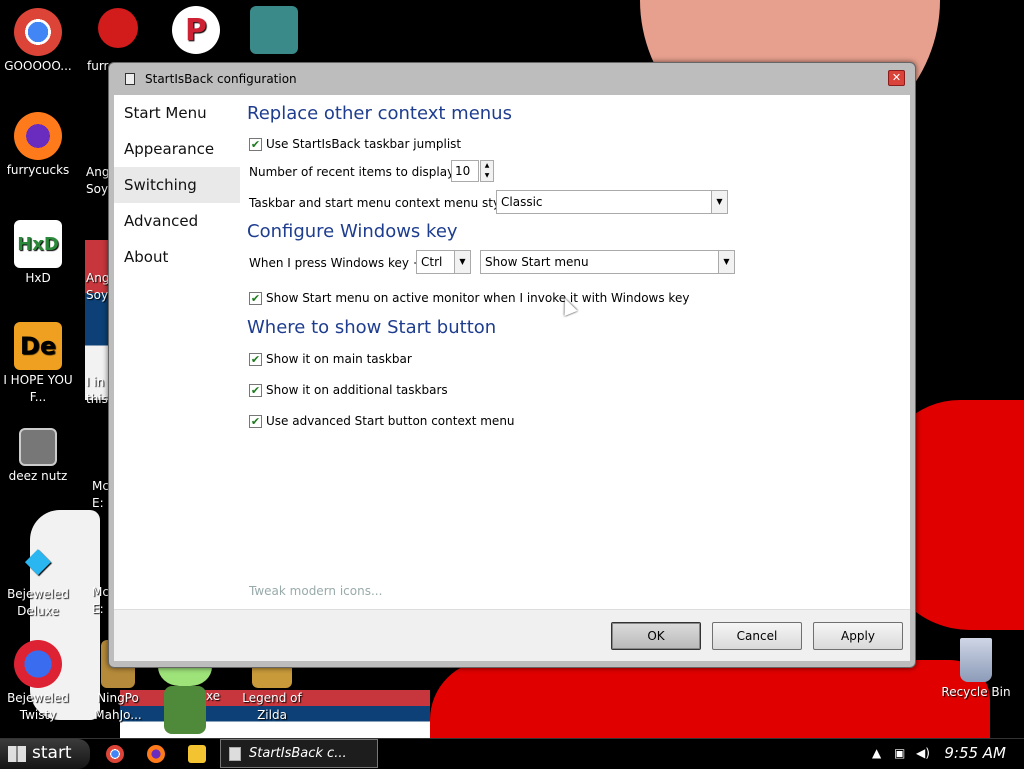  I want to click on active-monitor-checkbox: ✔, so click(255, 298).